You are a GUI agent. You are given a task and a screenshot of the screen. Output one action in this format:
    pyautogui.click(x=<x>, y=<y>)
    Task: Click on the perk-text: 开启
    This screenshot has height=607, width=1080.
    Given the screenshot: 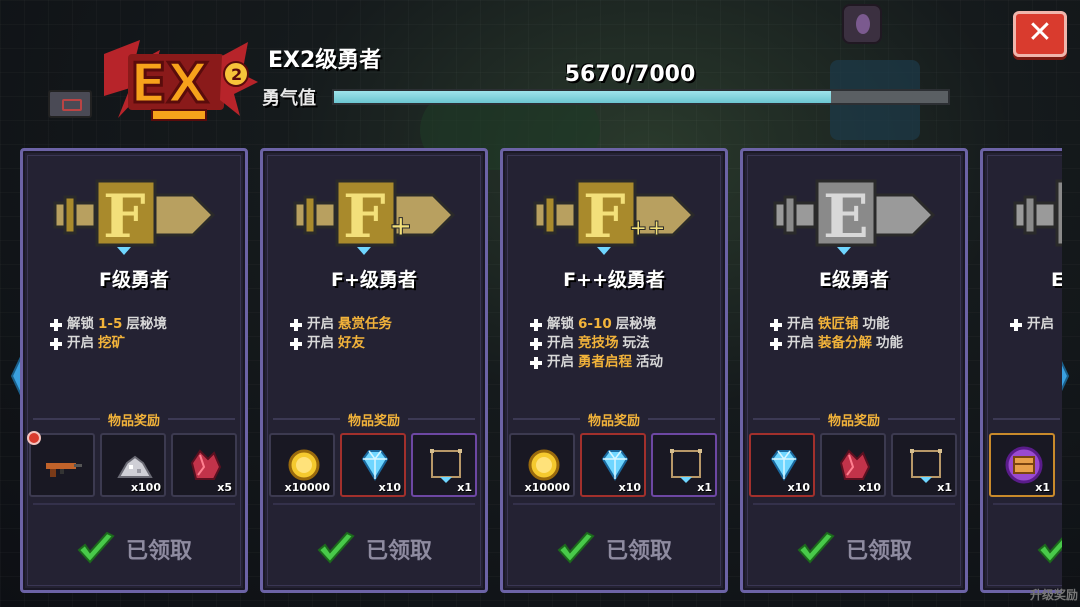 What is the action you would take?
    pyautogui.click(x=320, y=324)
    